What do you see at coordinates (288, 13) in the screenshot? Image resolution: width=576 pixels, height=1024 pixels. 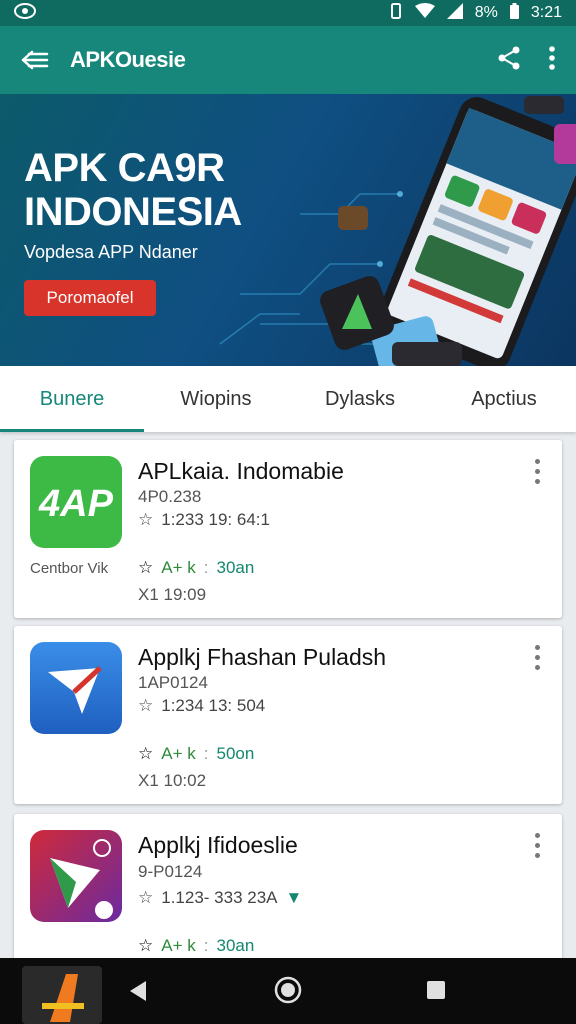 I see `status-bar: 8% 3:21` at bounding box center [288, 13].